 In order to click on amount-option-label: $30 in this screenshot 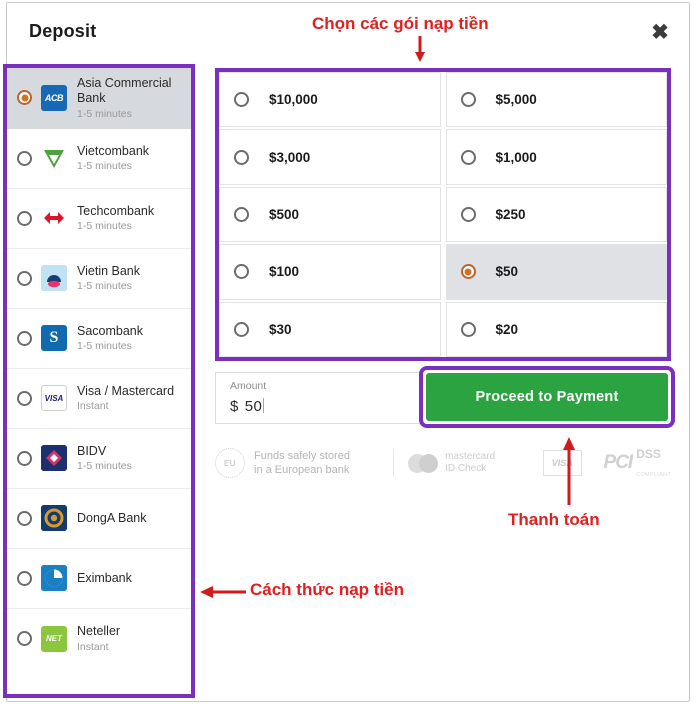, I will do `click(280, 329)`.